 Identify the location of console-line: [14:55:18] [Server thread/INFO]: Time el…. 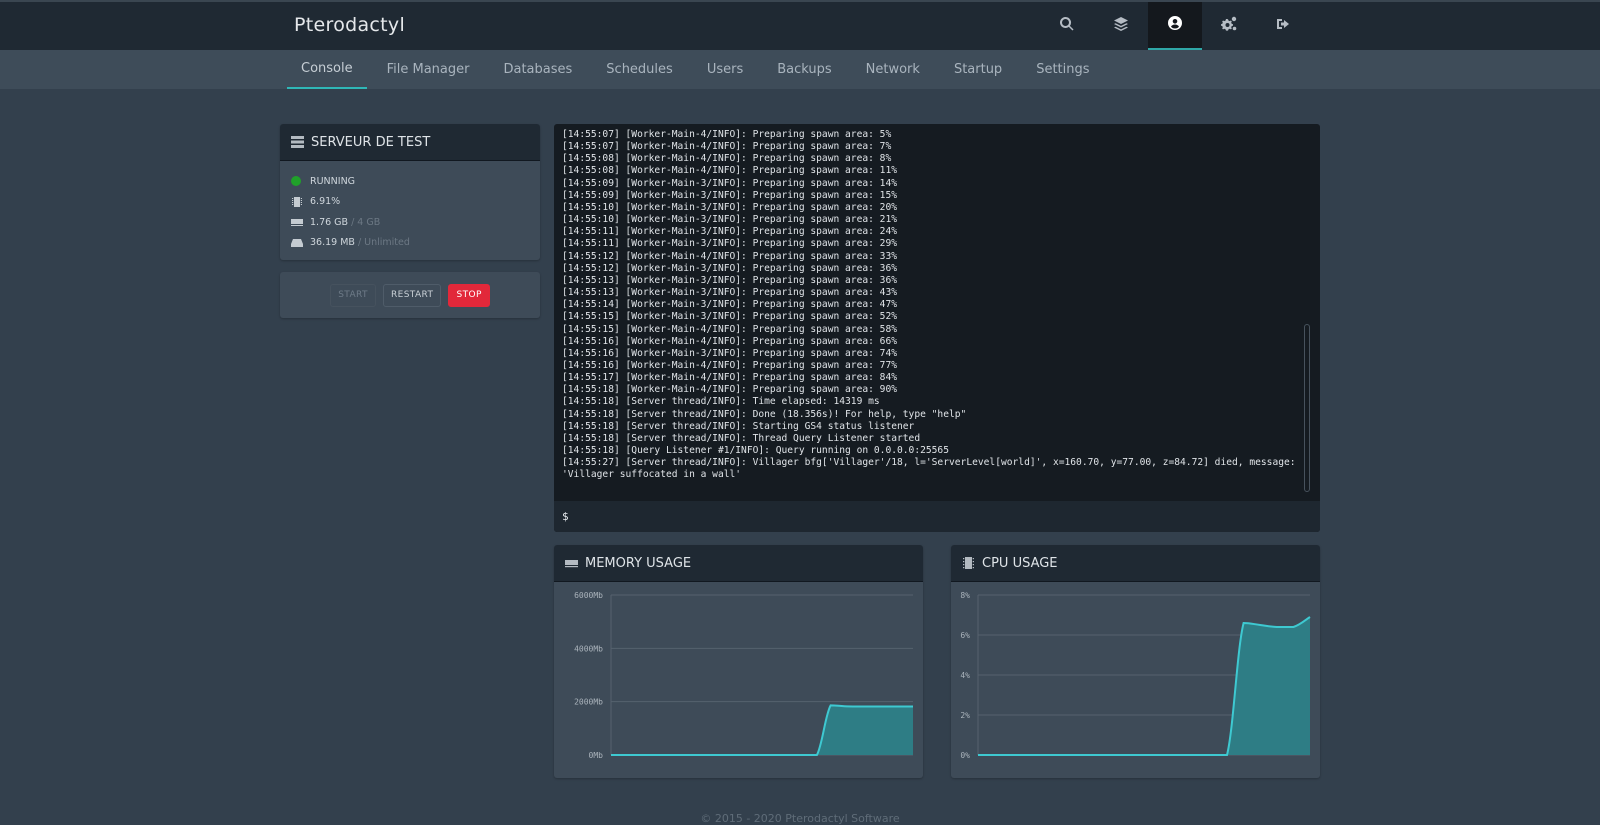
(933, 402).